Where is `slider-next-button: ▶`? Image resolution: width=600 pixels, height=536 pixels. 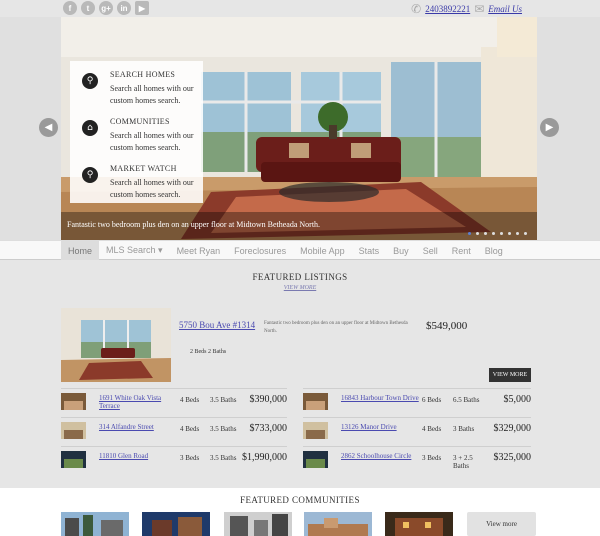
slider-next-button: ▶ is located at coordinates (549, 127).